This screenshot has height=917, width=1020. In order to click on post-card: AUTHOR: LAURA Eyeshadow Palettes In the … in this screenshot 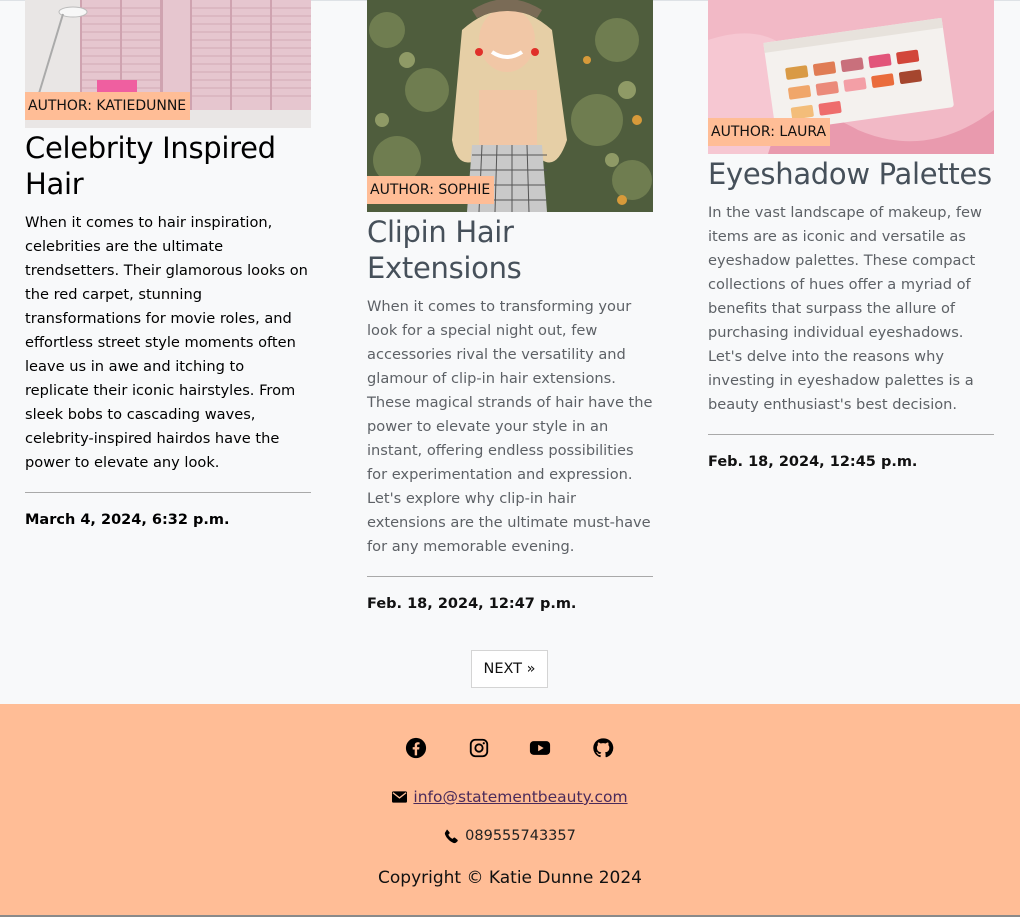, I will do `click(851, 236)`.